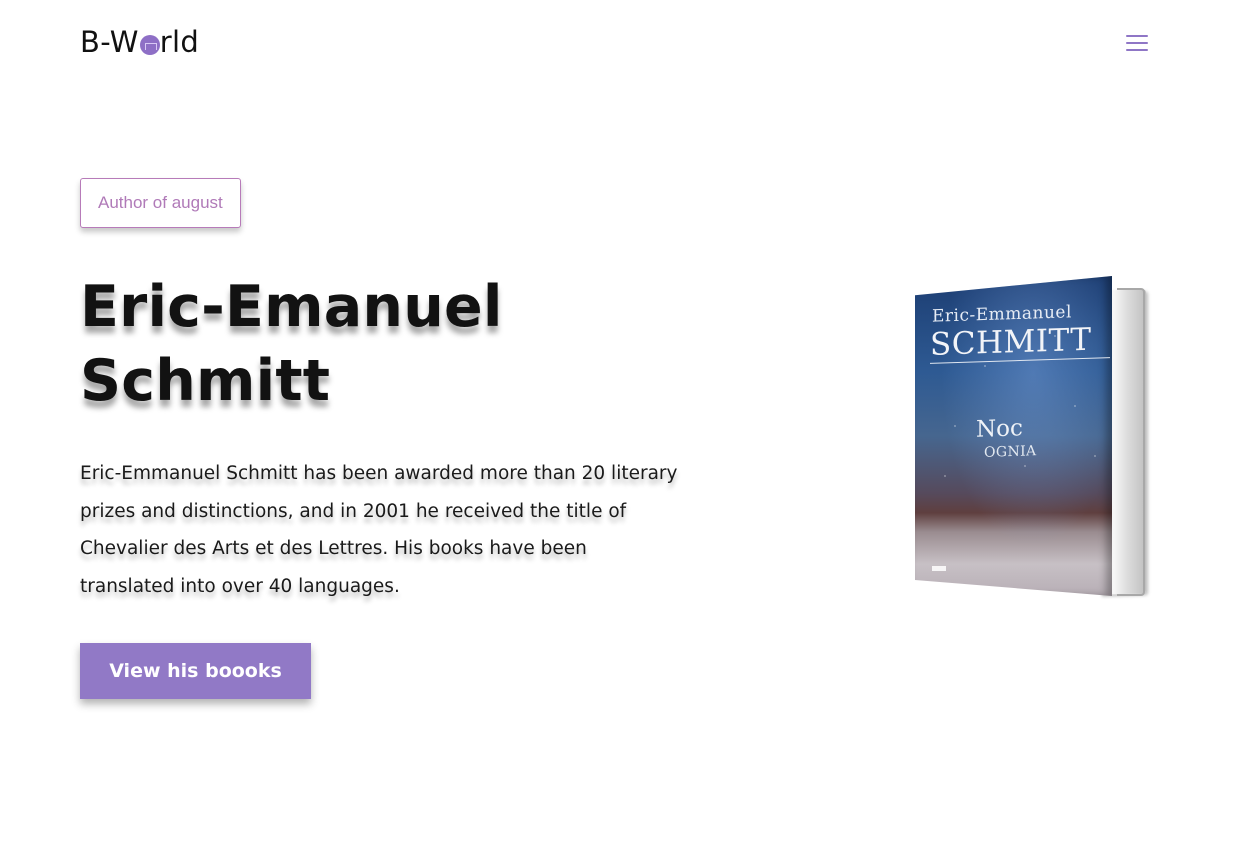 The image size is (1233, 846). What do you see at coordinates (160, 203) in the screenshot?
I see `author-of-month-badge: Author of august` at bounding box center [160, 203].